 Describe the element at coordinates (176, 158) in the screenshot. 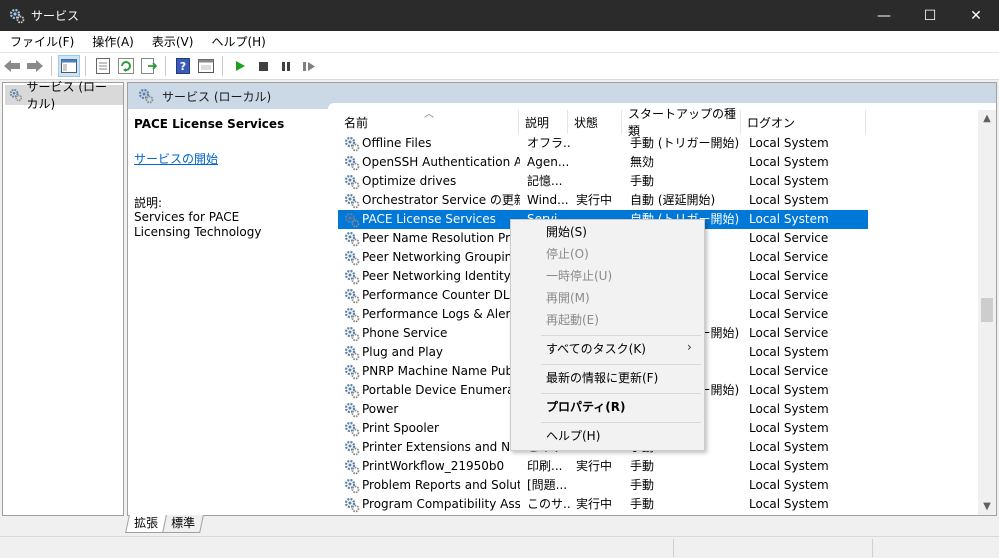

I see `start-service-link: サービスの開始` at that location.